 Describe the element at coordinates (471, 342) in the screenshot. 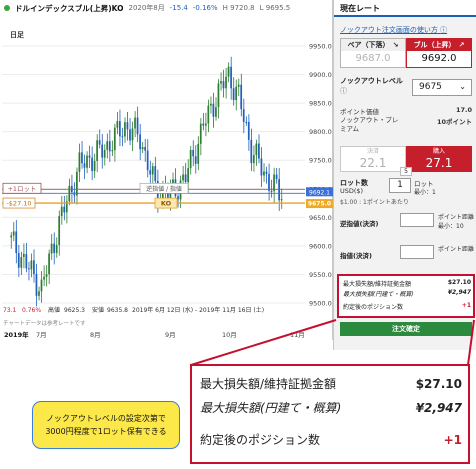

I see `zoom-line-right` at that location.